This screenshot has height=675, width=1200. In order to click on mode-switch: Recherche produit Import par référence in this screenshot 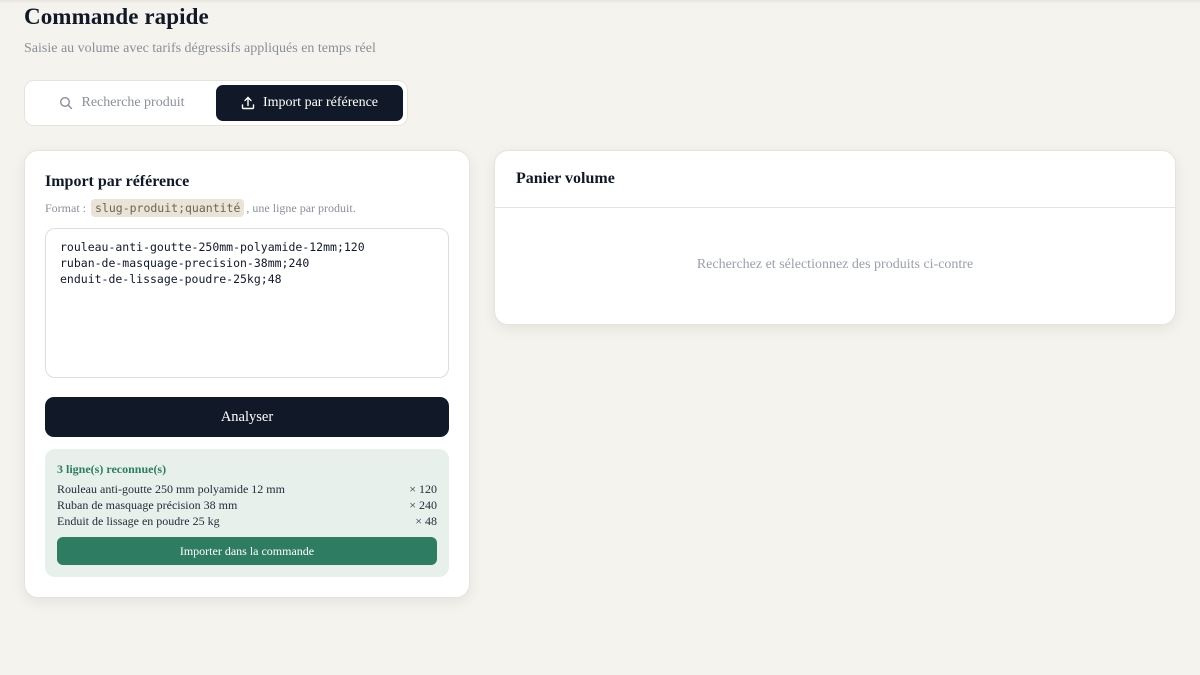, I will do `click(216, 103)`.